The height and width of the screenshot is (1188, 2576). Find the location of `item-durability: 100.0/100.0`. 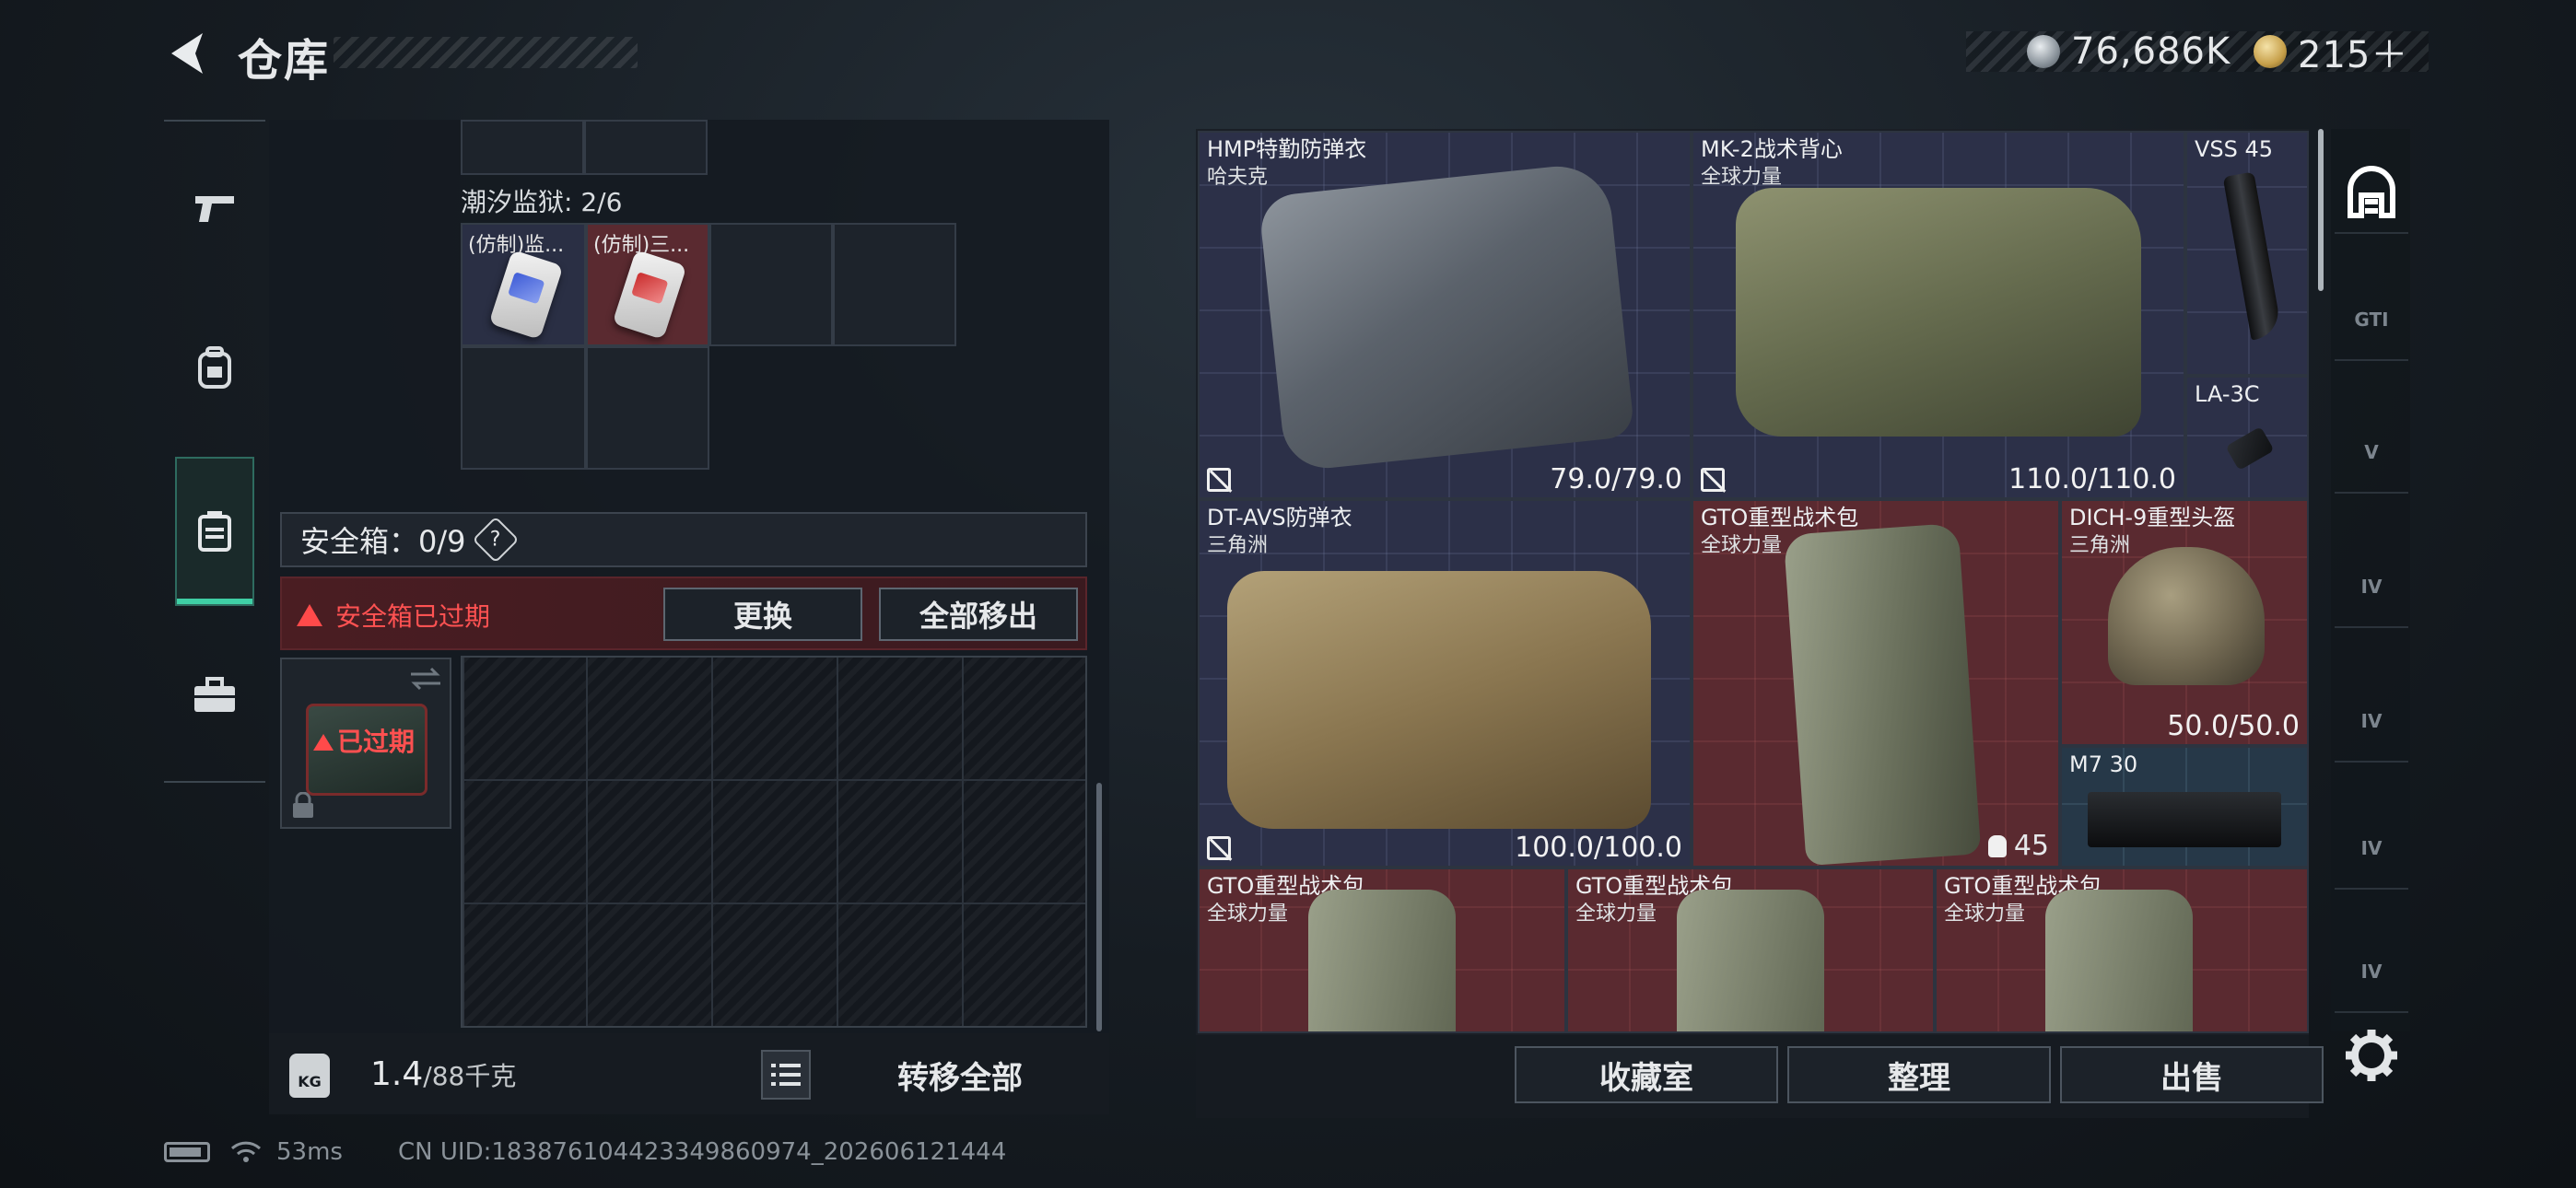

item-durability: 100.0/100.0 is located at coordinates (1598, 848).